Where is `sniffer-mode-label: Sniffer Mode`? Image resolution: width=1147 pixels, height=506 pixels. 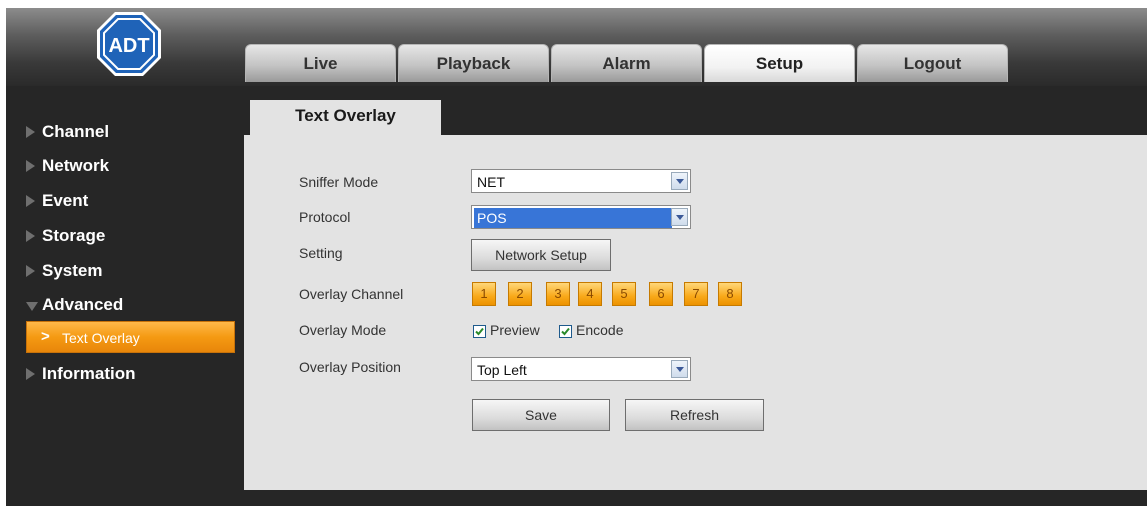
sniffer-mode-label: Sniffer Mode is located at coordinates (339, 182).